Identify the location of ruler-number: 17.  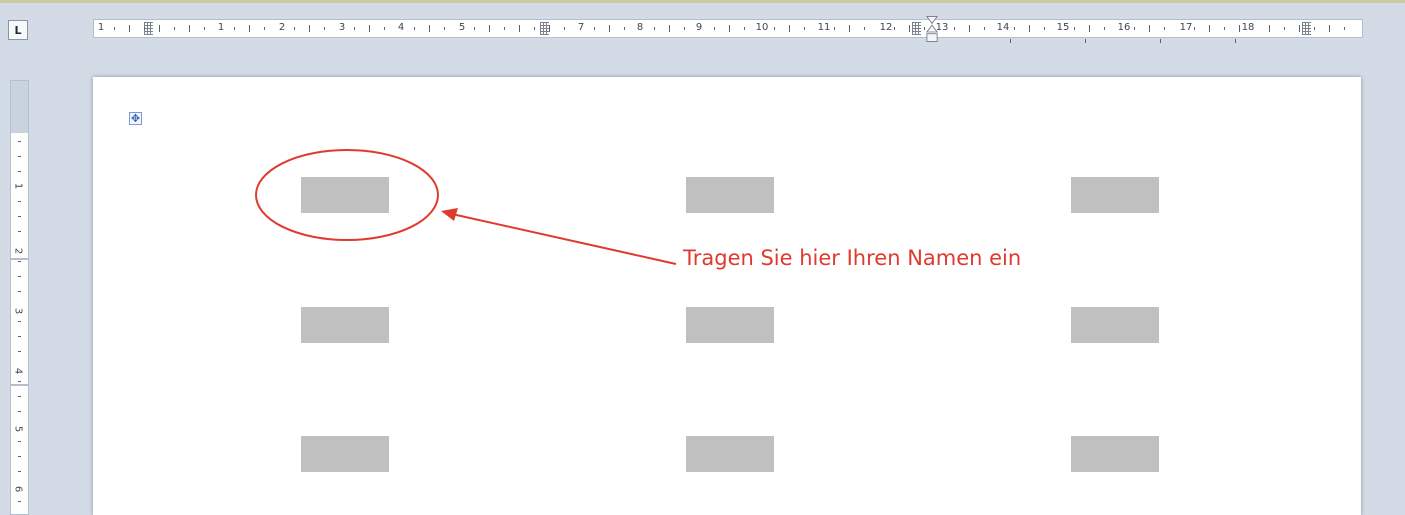
(1186, 27).